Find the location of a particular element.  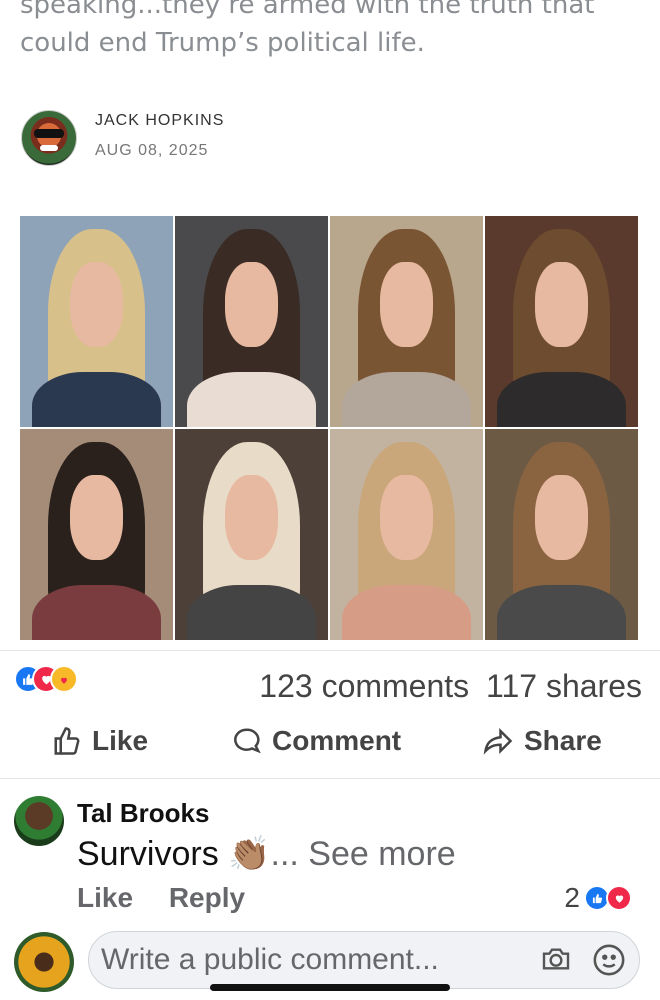

comment-reactions: 2 is located at coordinates (598, 898).